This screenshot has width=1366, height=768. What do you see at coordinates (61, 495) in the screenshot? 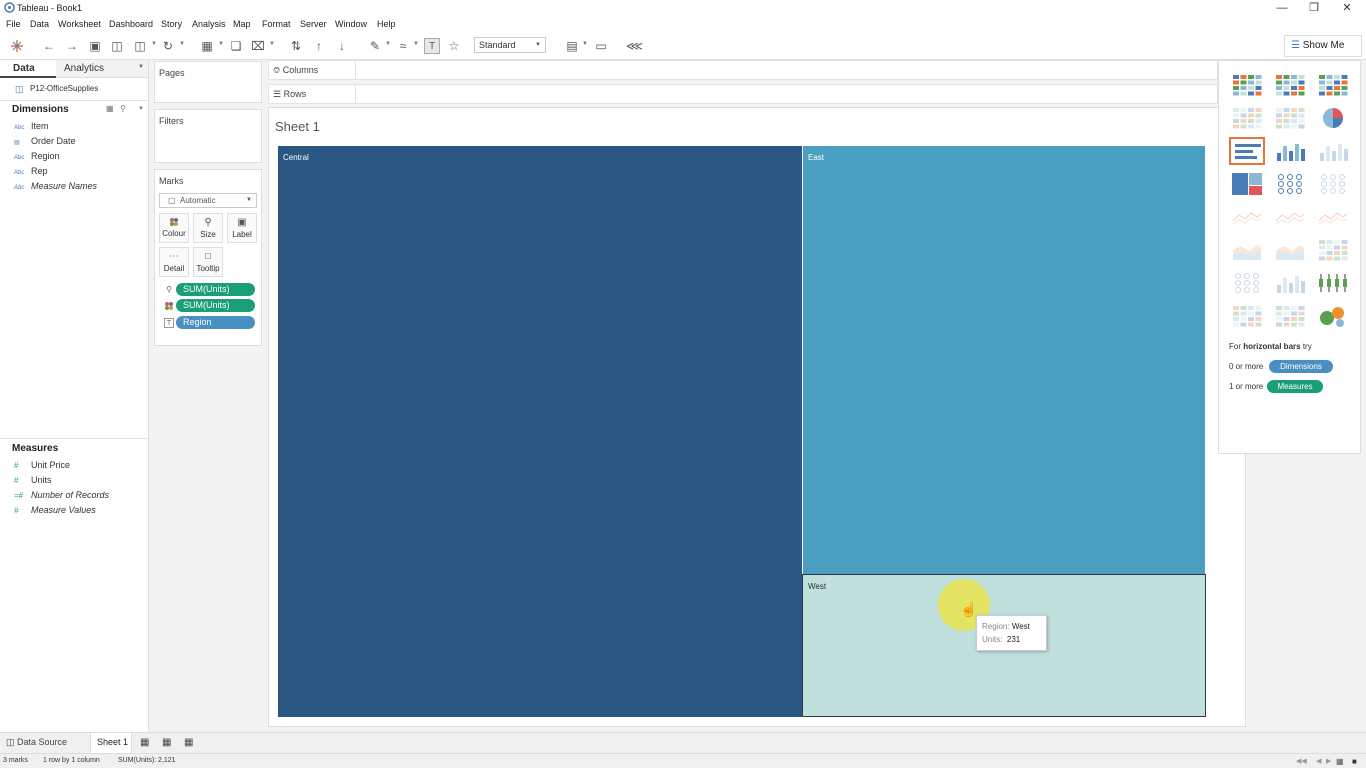
I see `field-number-of-records: =# Number of Records` at bounding box center [61, 495].